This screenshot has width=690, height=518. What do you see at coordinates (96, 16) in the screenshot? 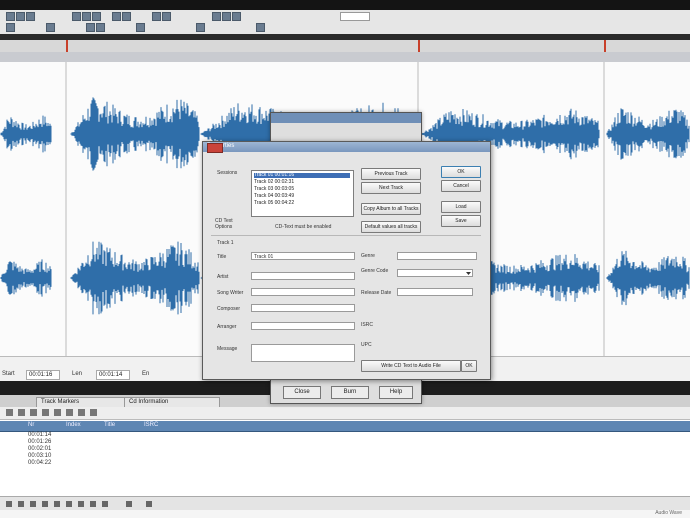
I see `paste-icon` at bounding box center [96, 16].